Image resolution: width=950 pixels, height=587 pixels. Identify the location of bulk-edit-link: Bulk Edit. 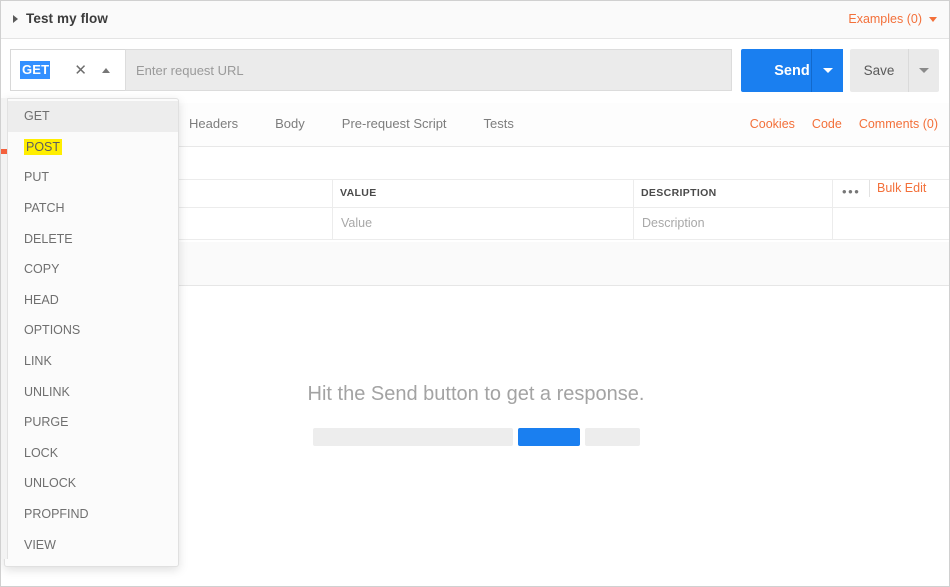
(901, 188).